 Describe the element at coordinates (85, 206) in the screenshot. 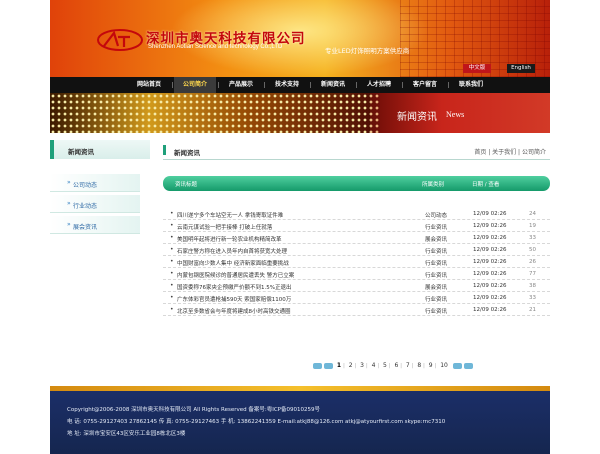

I see `sidebar-item-label: 行业动态` at that location.